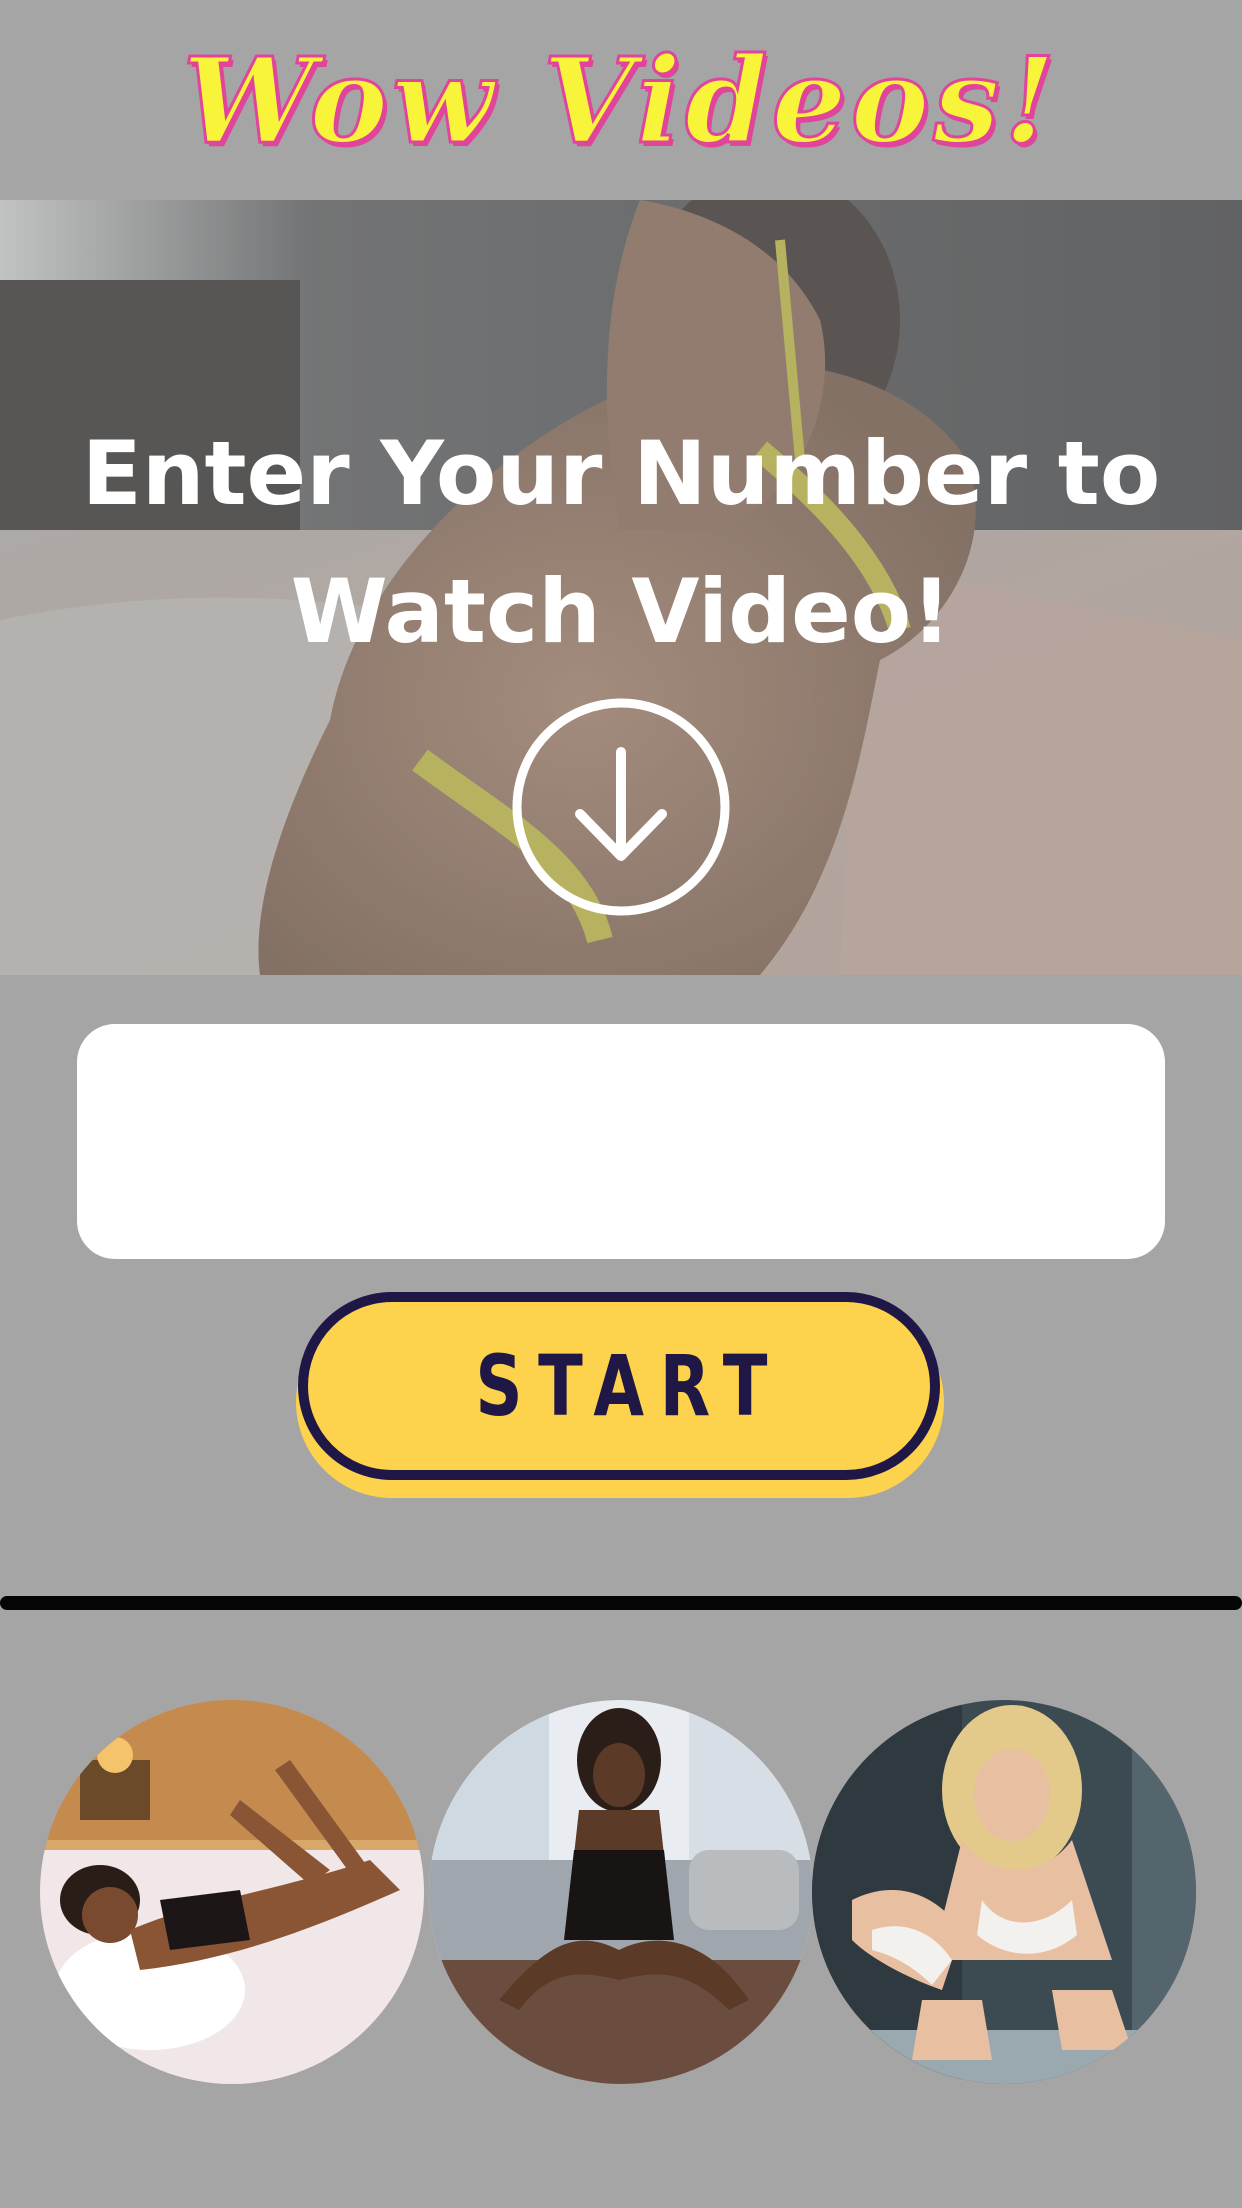 The width and height of the screenshot is (1242, 2208). What do you see at coordinates (629, 1386) in the screenshot?
I see `start-button-label: START` at bounding box center [629, 1386].